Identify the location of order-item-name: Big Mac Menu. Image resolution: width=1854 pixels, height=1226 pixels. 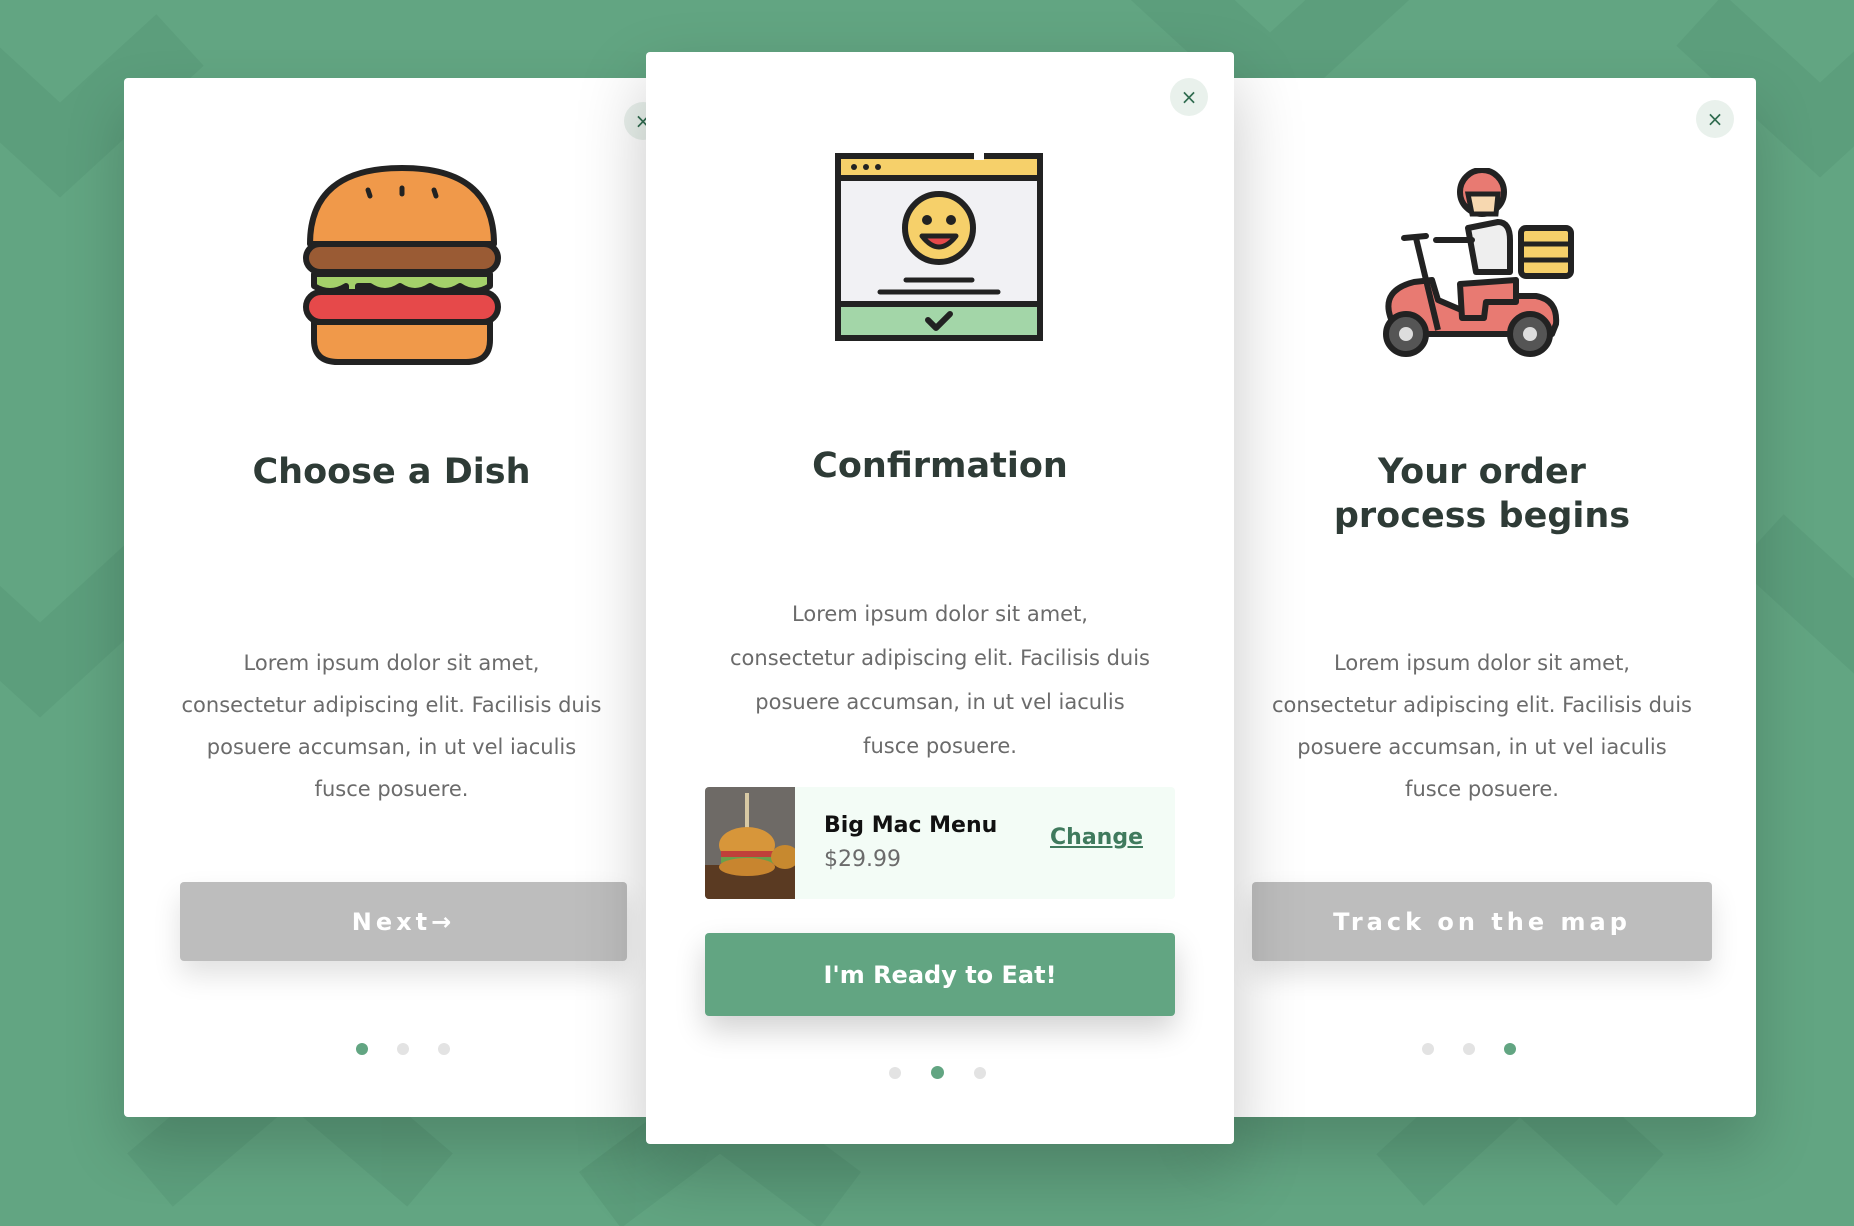
(911, 825).